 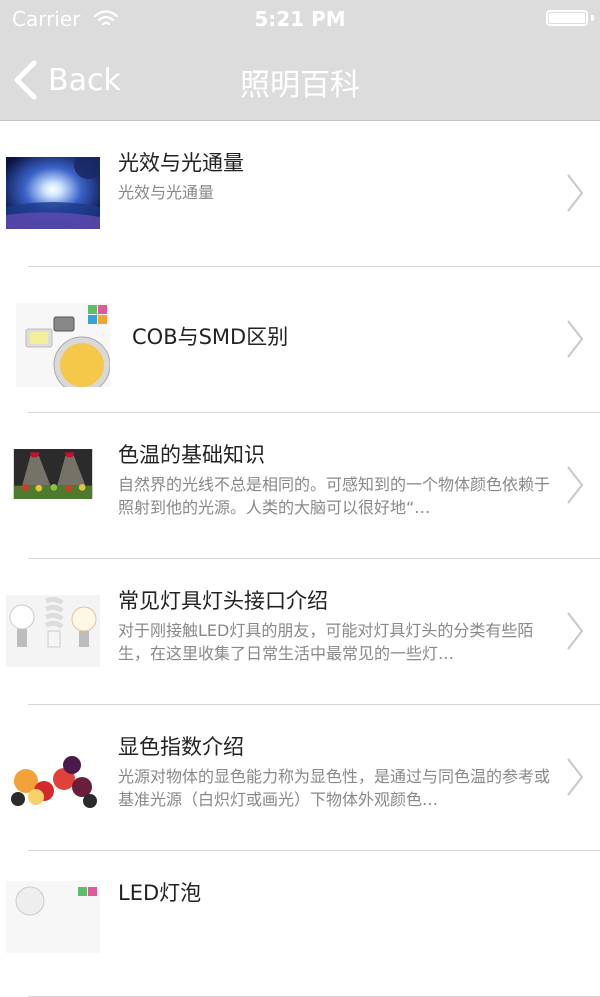 What do you see at coordinates (191, 455) in the screenshot?
I see `item-title: 色温的基础知识` at bounding box center [191, 455].